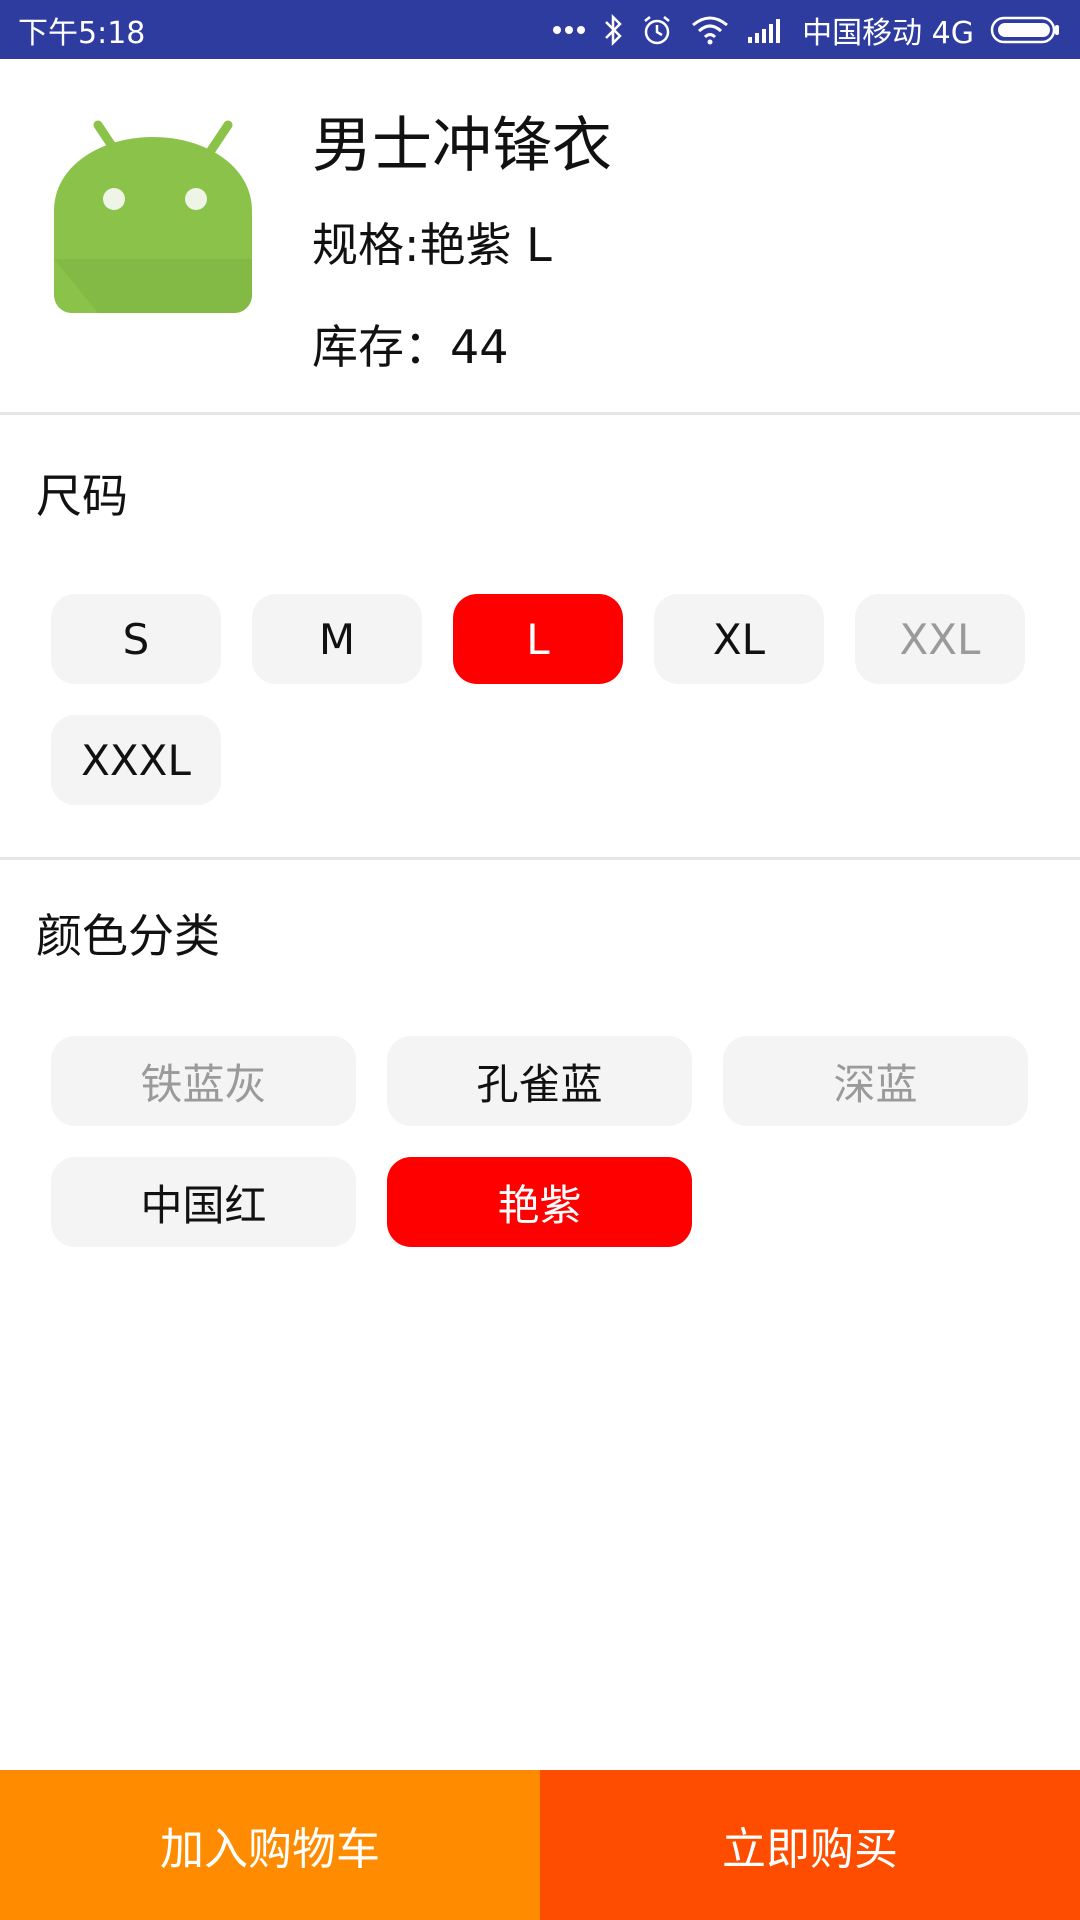 The width and height of the screenshot is (1080, 1920). Describe the element at coordinates (766, 30) in the screenshot. I see `signal-icon` at that location.